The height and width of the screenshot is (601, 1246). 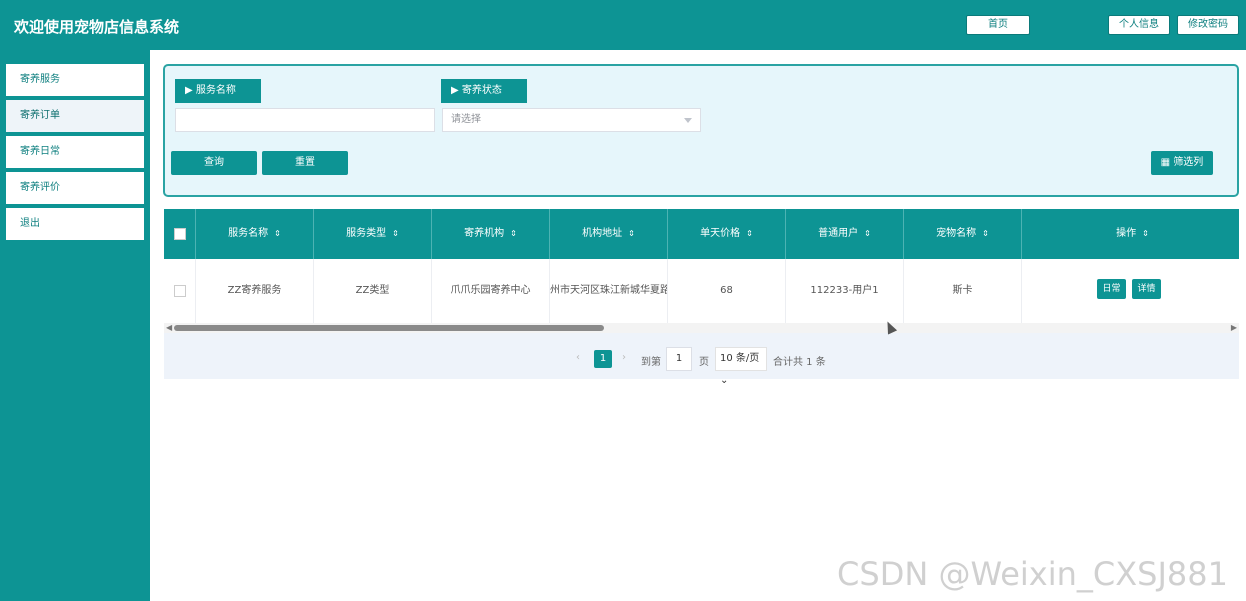 What do you see at coordinates (255, 234) in the screenshot?
I see `column-header-service-name: 服务名称 ⇕` at bounding box center [255, 234].